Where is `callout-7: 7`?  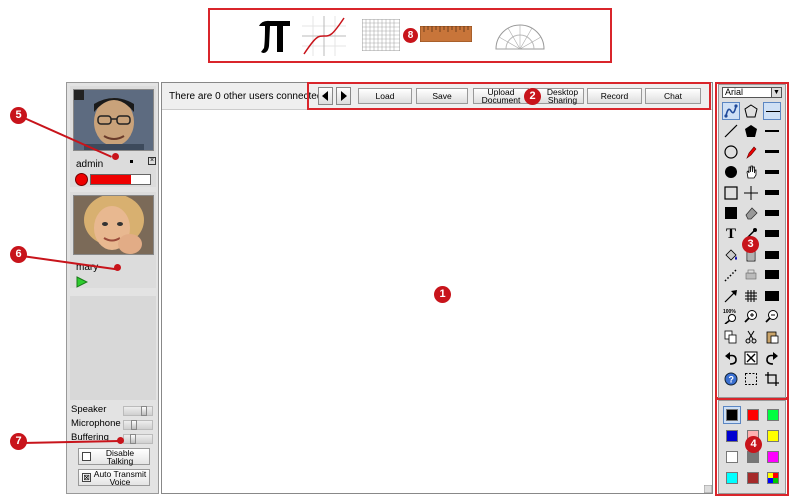
callout-7: 7 is located at coordinates (18, 441).